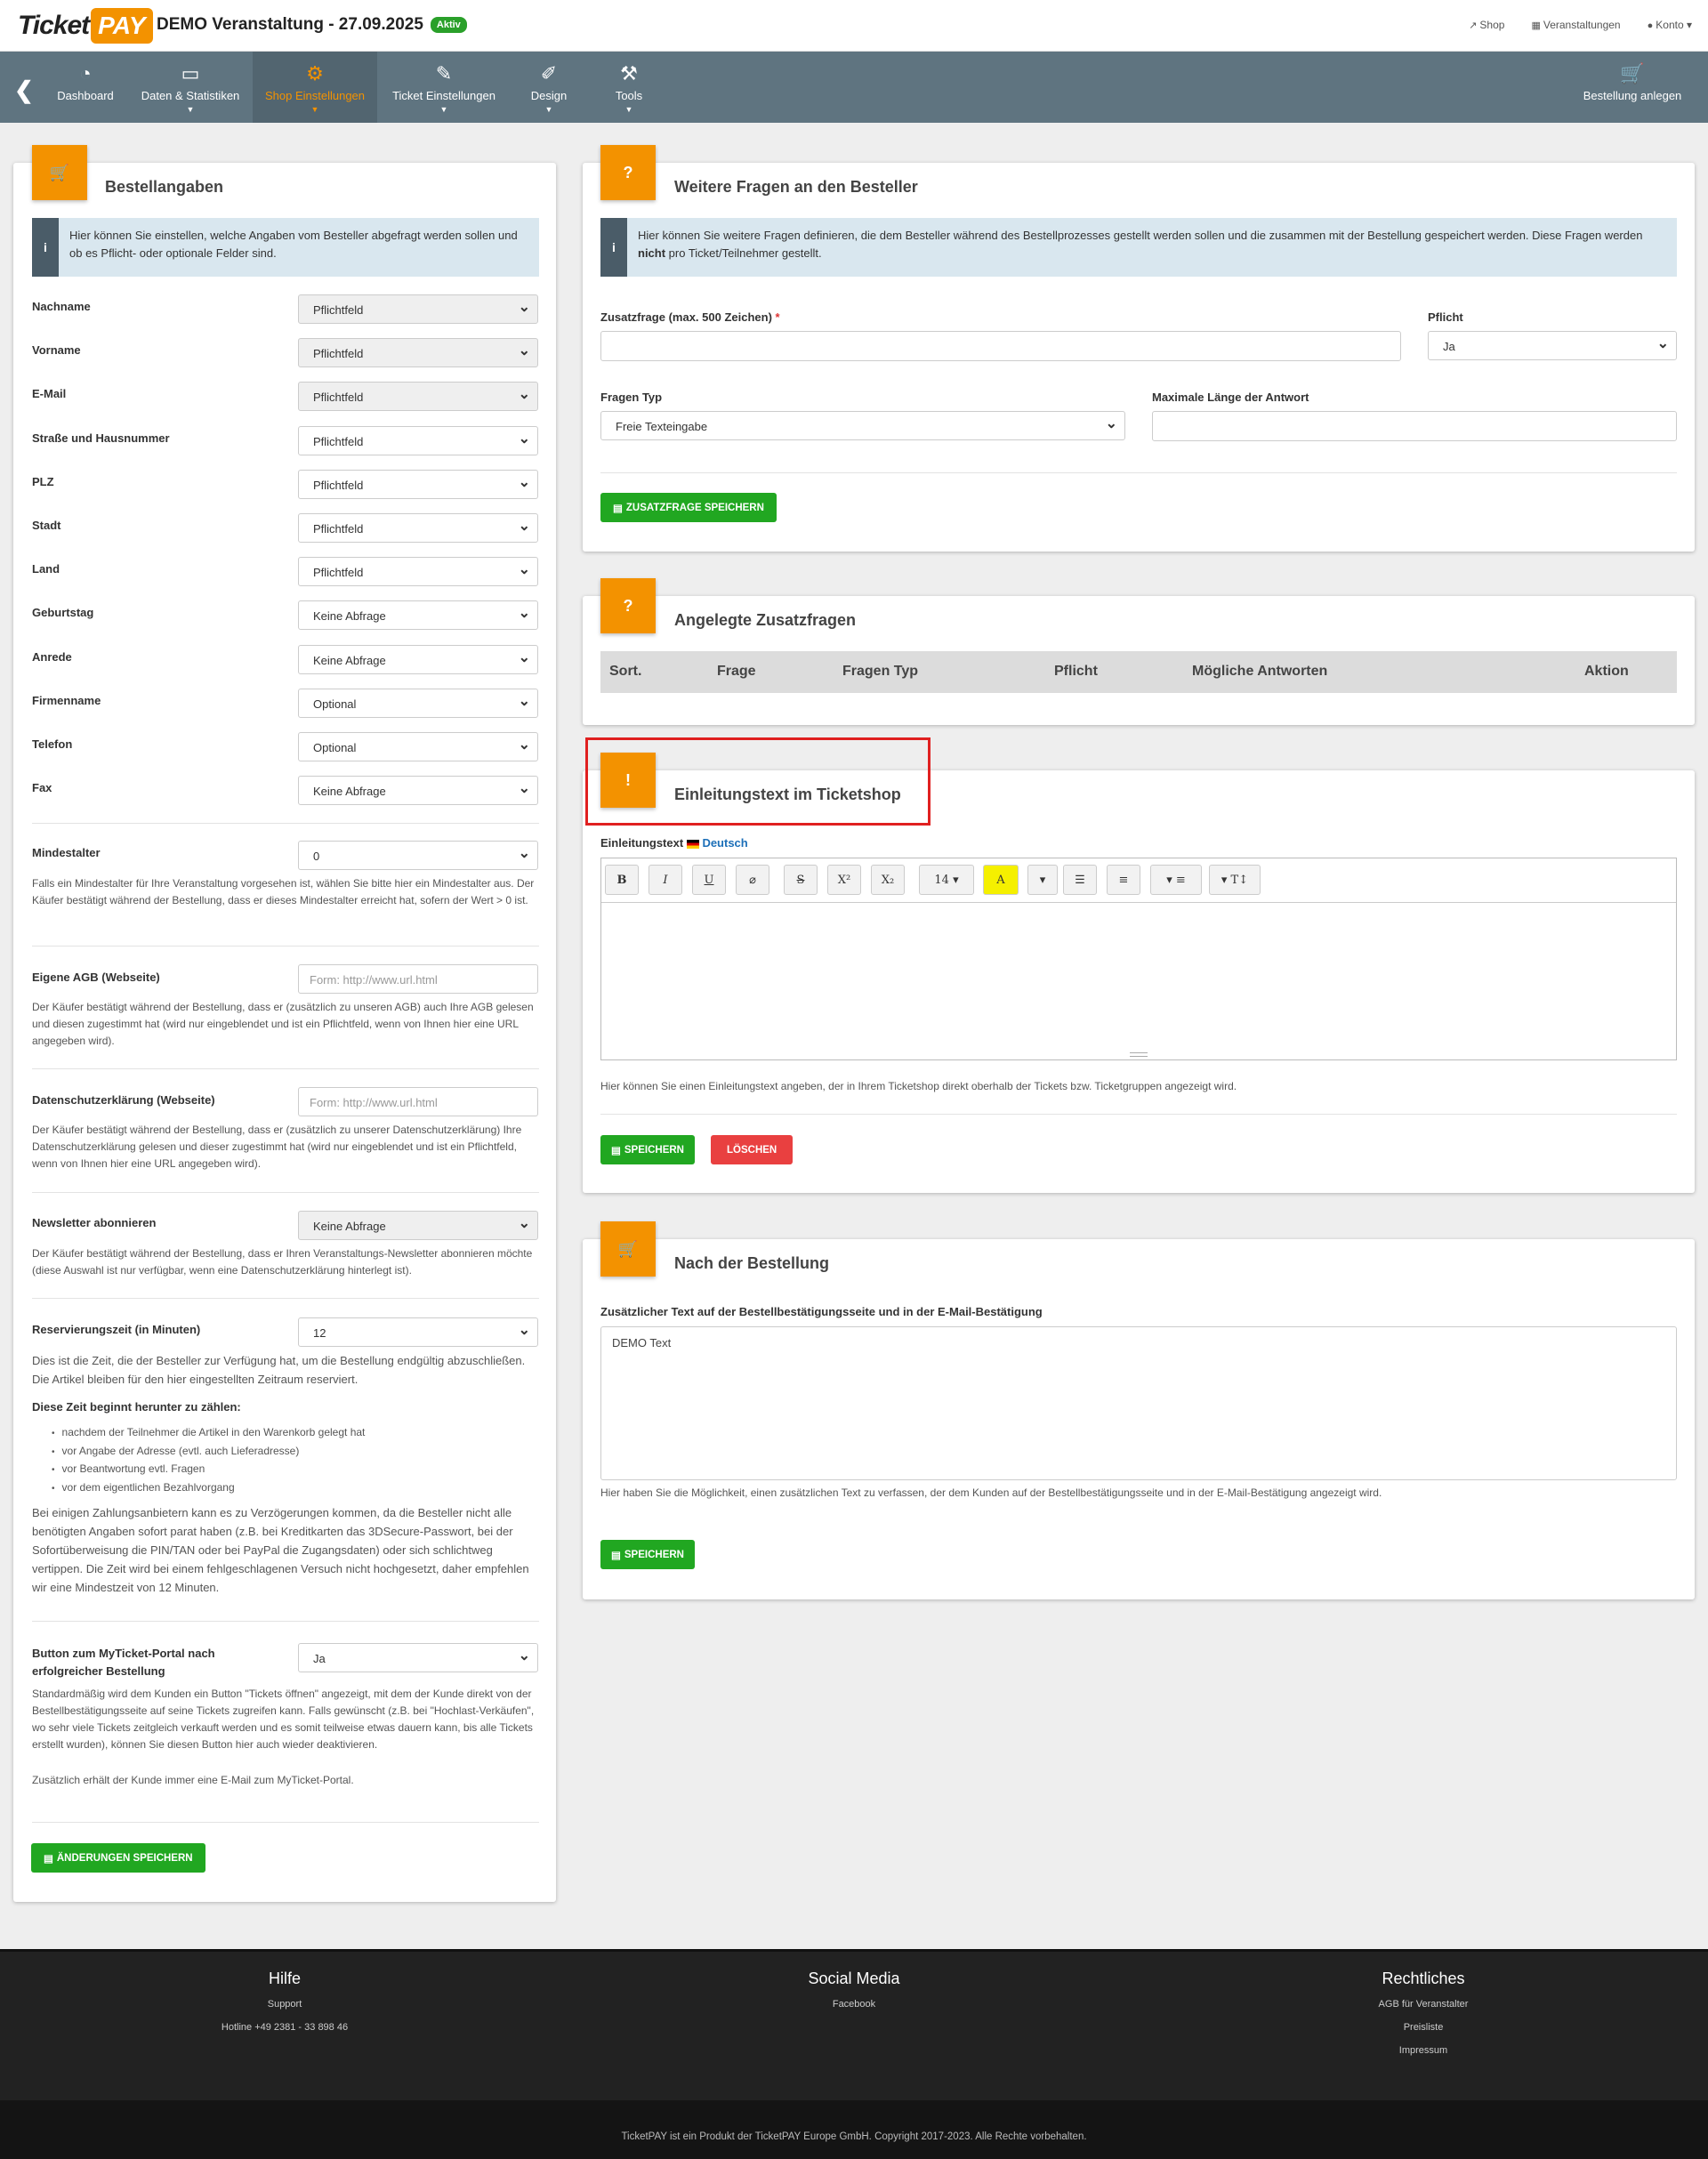 Image resolution: width=1708 pixels, height=2159 pixels. What do you see at coordinates (1259, 672) in the screenshot?
I see `column-header: Mögliche Antworten` at bounding box center [1259, 672].